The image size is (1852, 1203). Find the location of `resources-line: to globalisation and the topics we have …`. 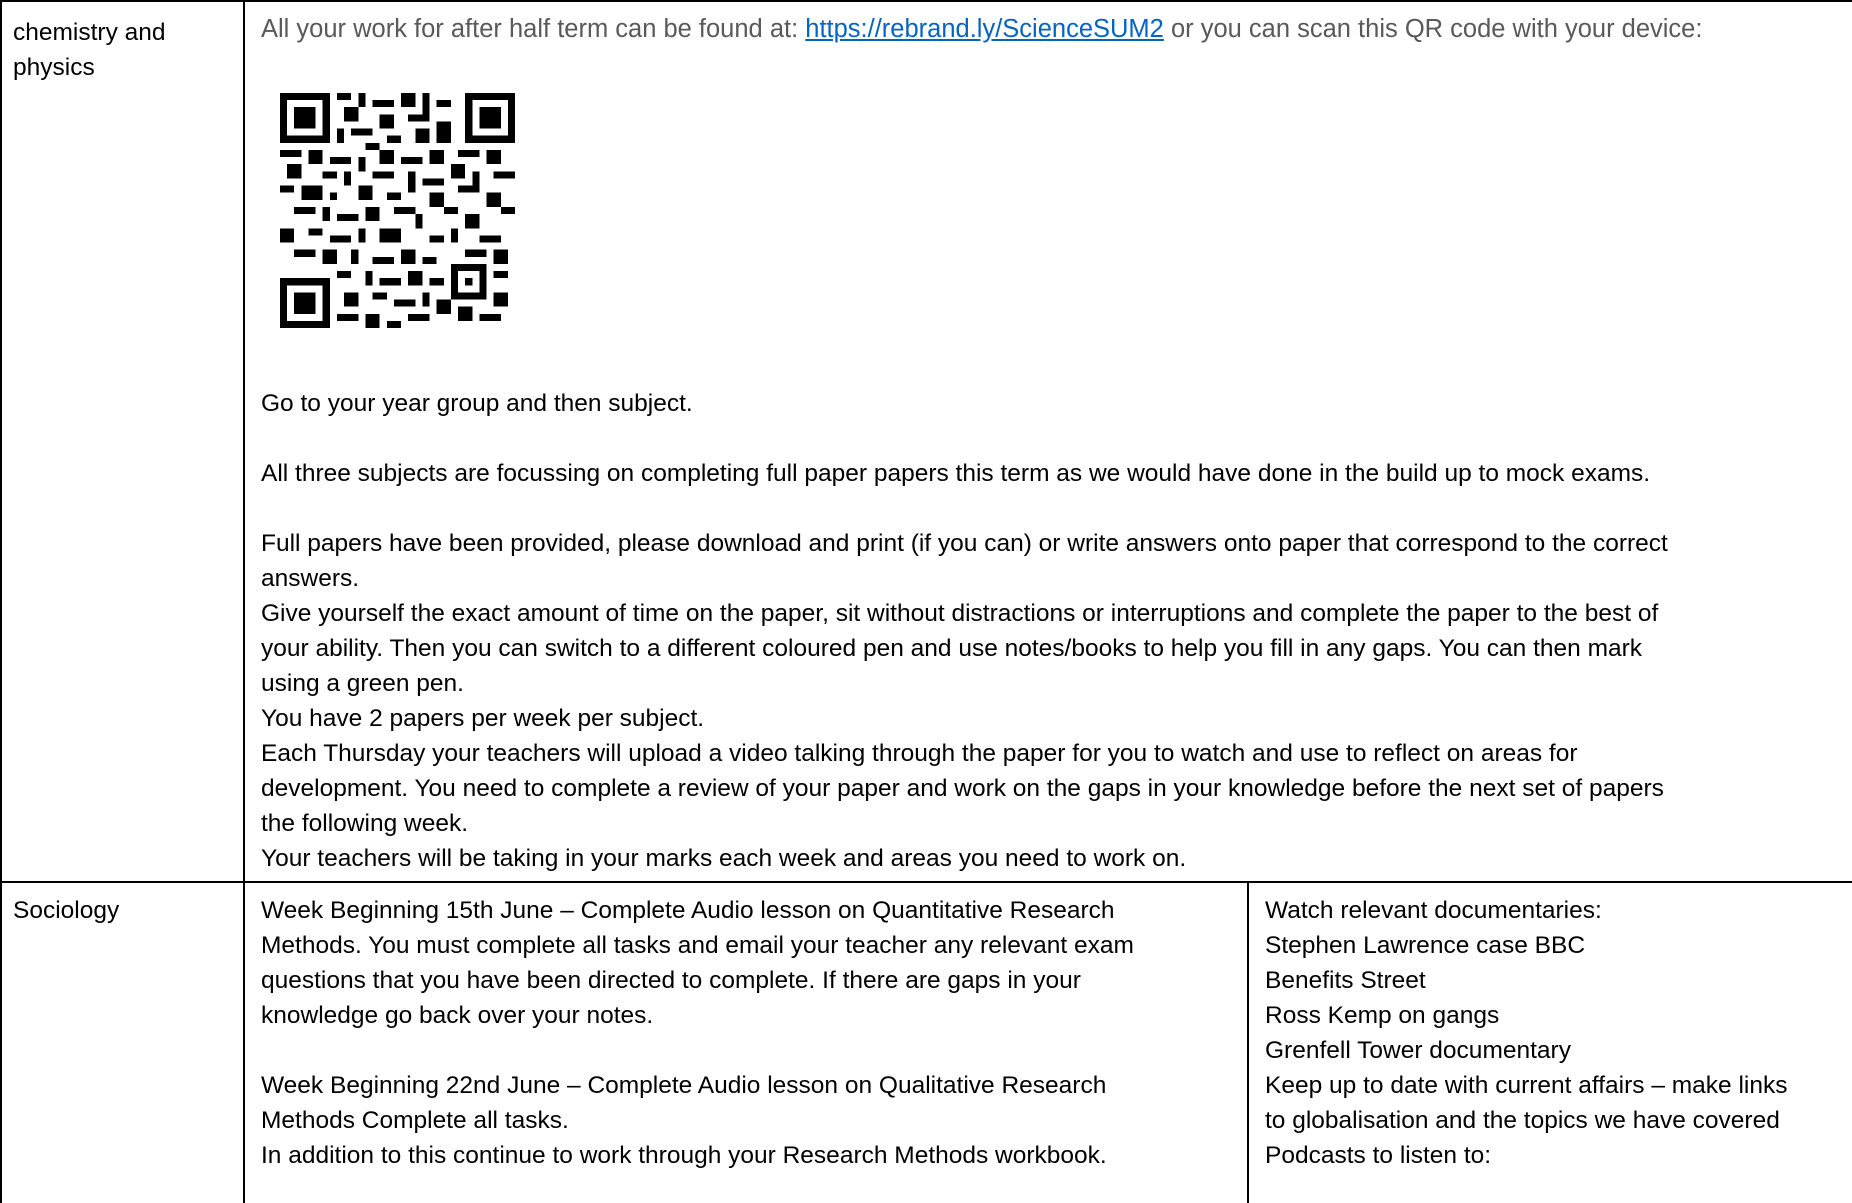

resources-line: to globalisation and the topics we have … is located at coordinates (1522, 1120).